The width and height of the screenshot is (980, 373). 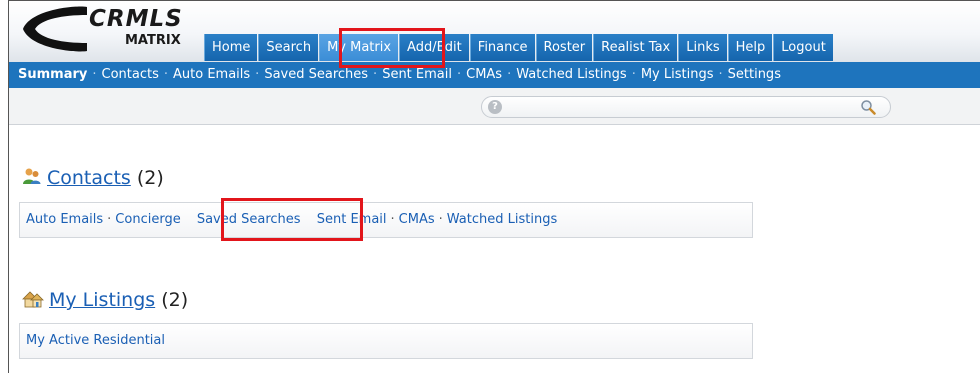 What do you see at coordinates (359, 47) in the screenshot?
I see `tab-my-matrix: My Matrix` at bounding box center [359, 47].